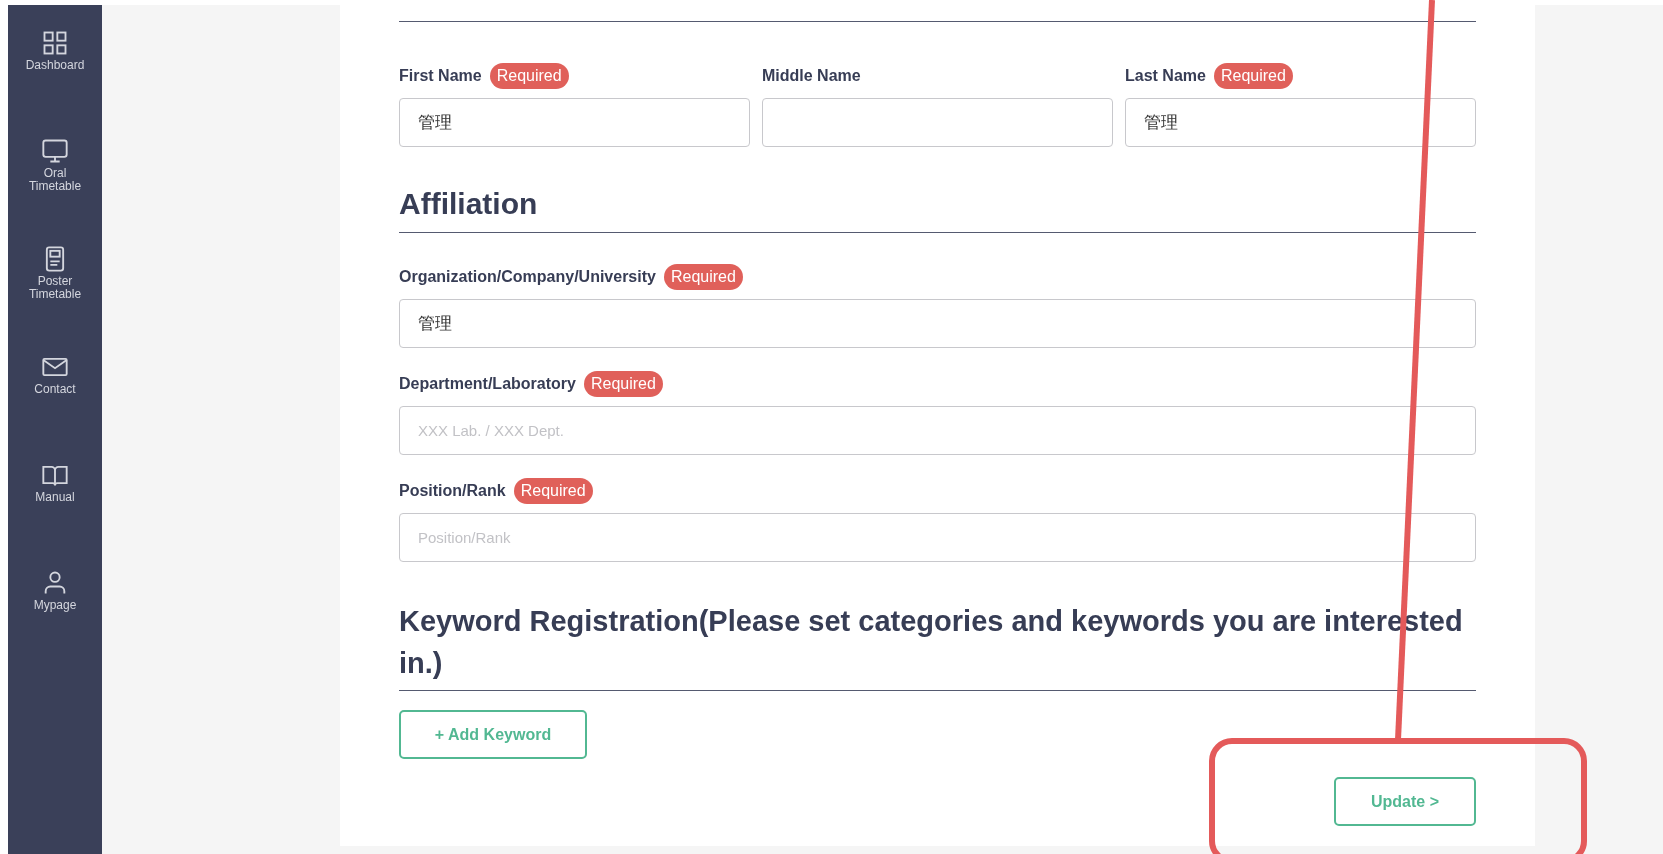 The width and height of the screenshot is (1663, 854). I want to click on field-label: Last Name, so click(1165, 76).